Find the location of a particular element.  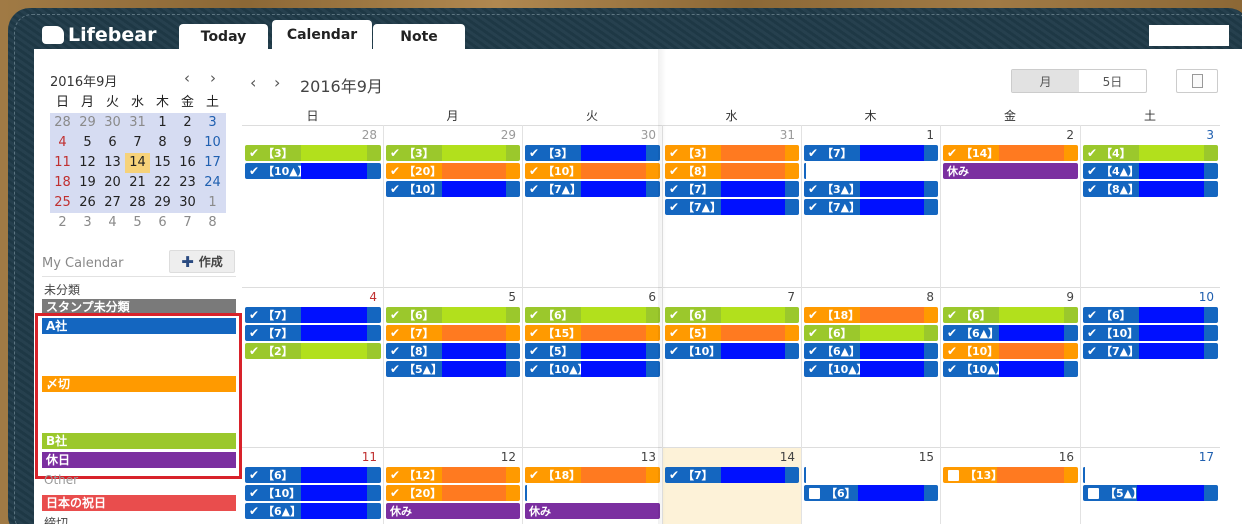

mini-day-cell: 16 is located at coordinates (187, 163).